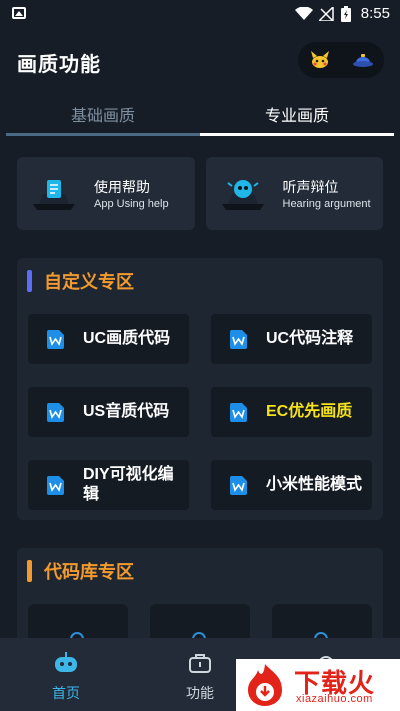  What do you see at coordinates (89, 572) in the screenshot?
I see `section-title: 代码库专区` at bounding box center [89, 572].